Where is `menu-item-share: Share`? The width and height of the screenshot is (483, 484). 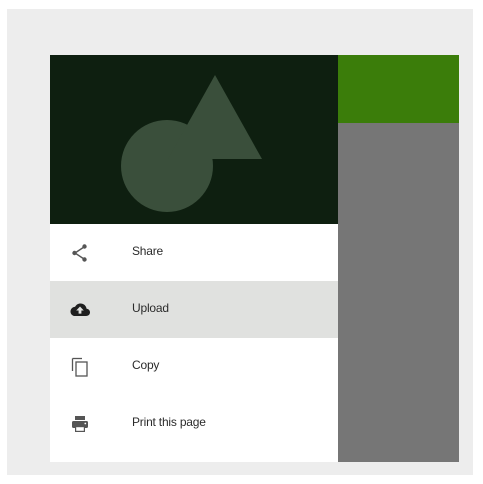 menu-item-share: Share is located at coordinates (194, 252).